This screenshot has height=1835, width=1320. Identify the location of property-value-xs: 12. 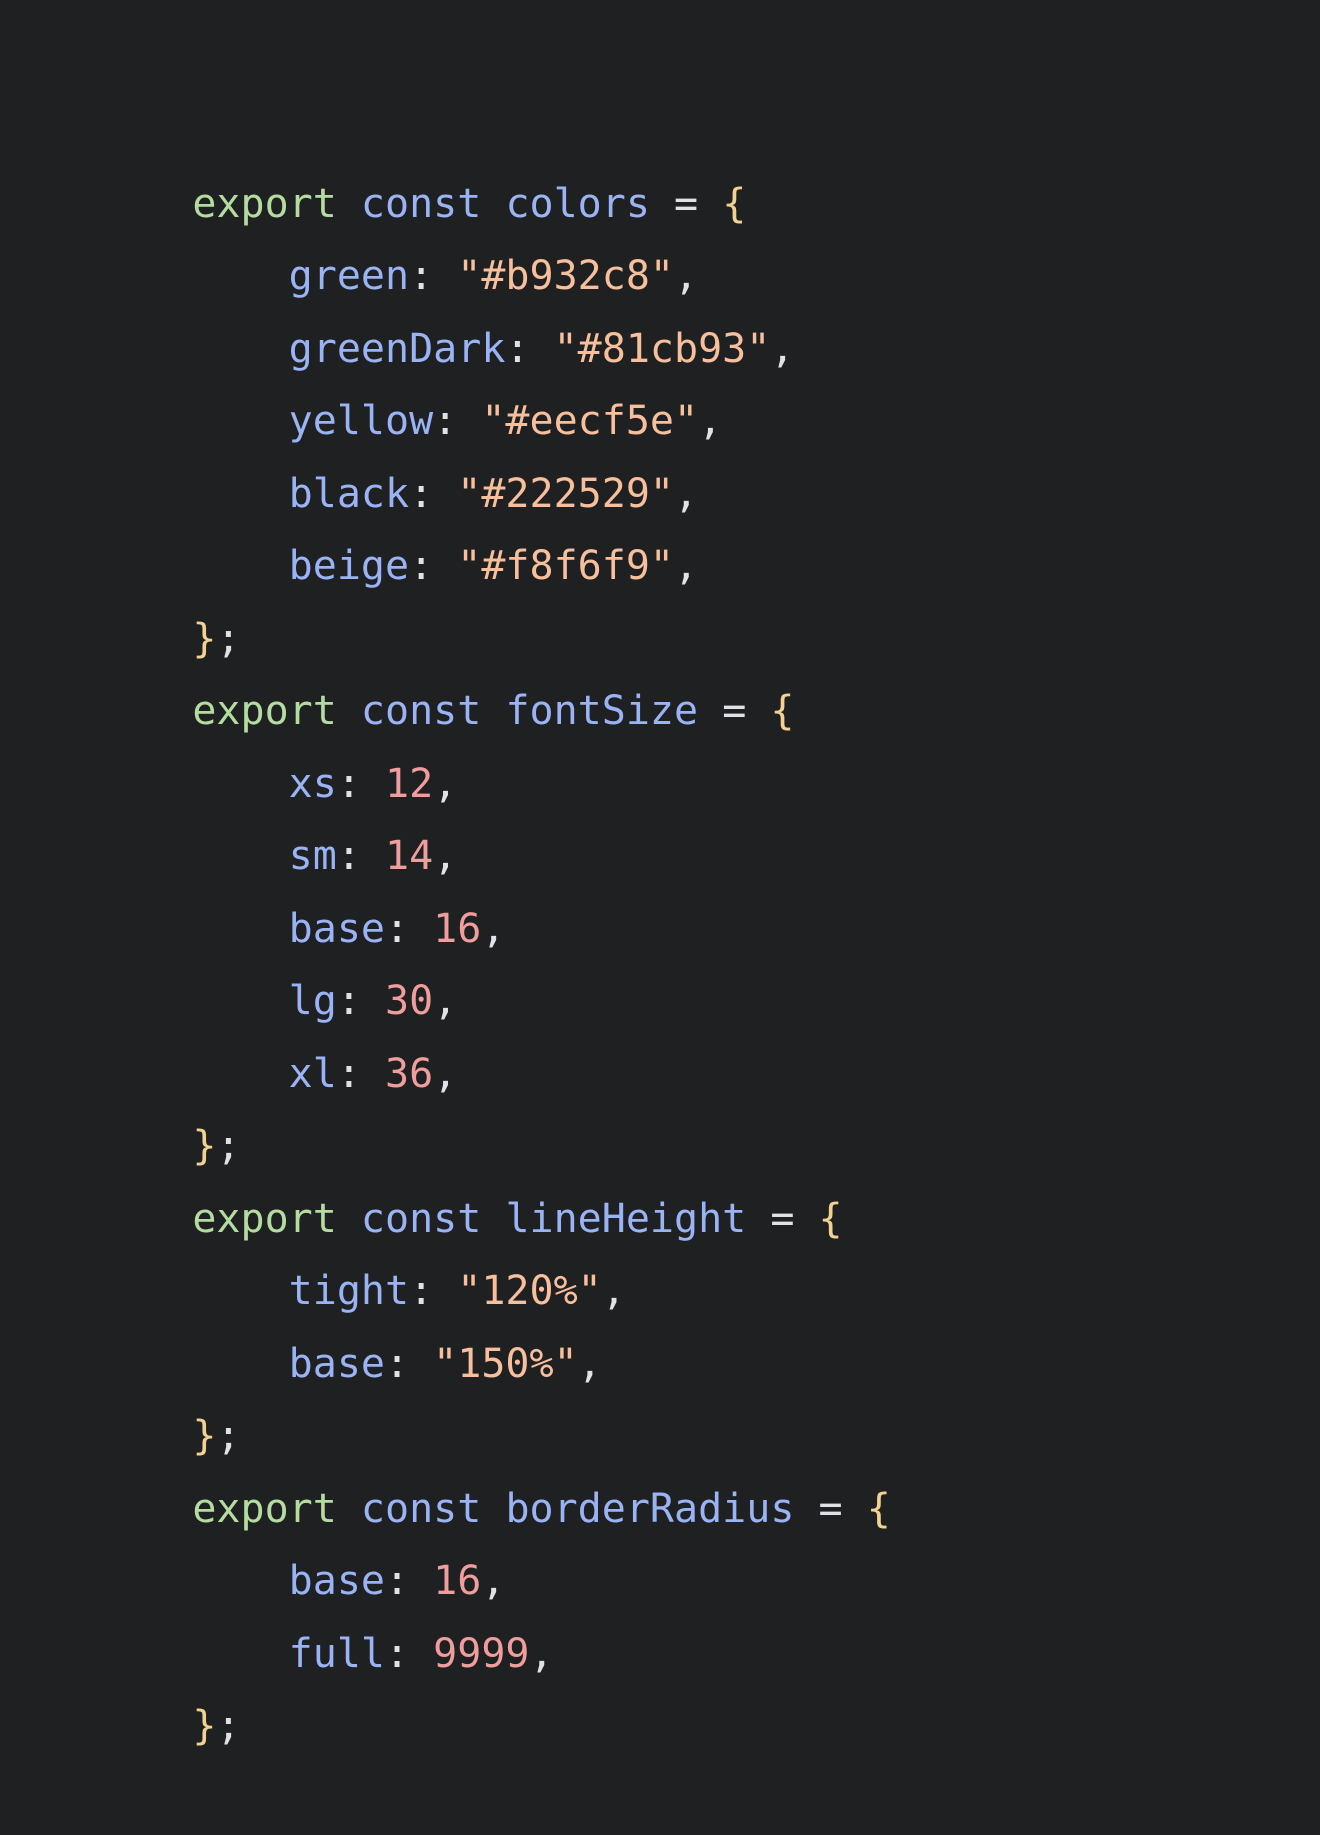
(409, 783).